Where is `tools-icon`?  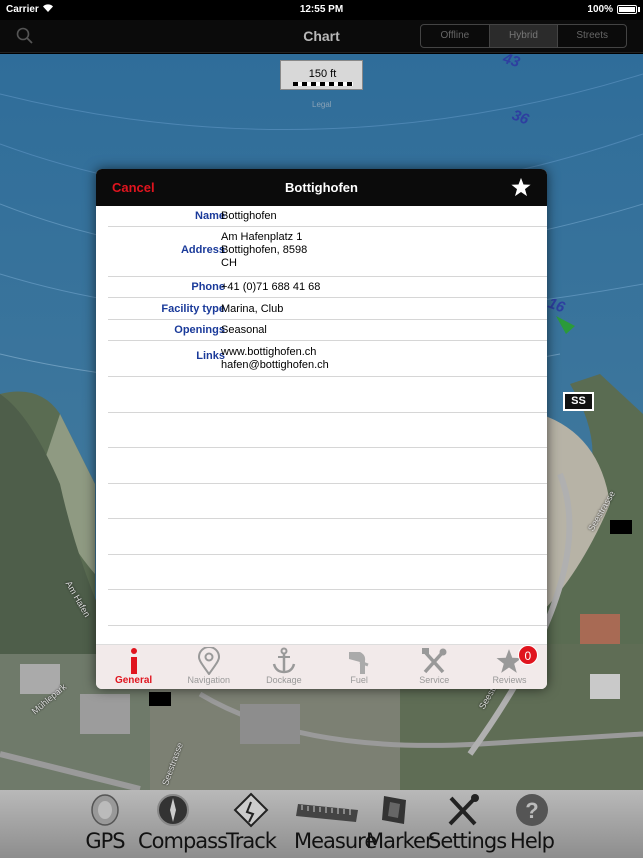
tools-icon is located at coordinates (434, 661).